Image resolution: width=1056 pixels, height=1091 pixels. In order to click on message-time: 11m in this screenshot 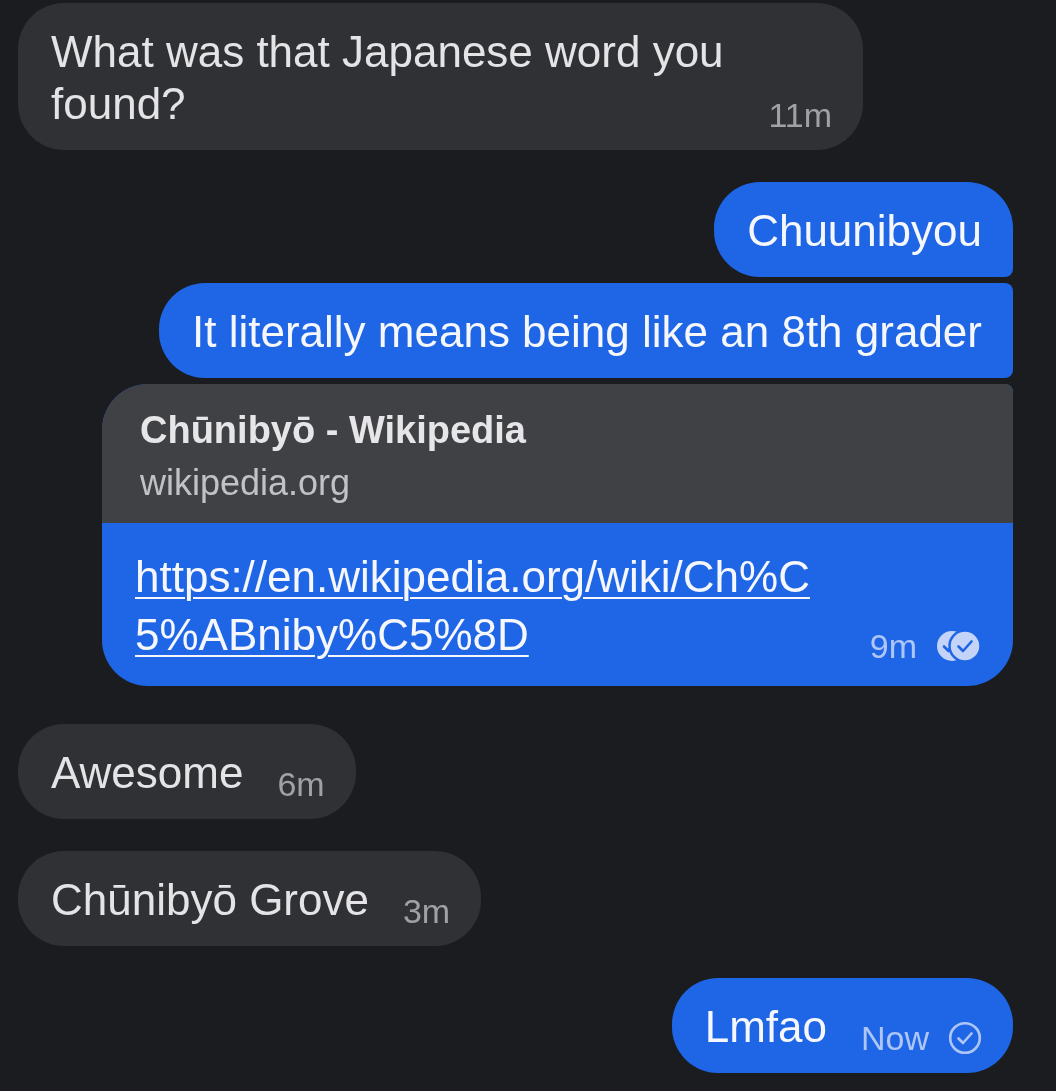, I will do `click(800, 115)`.